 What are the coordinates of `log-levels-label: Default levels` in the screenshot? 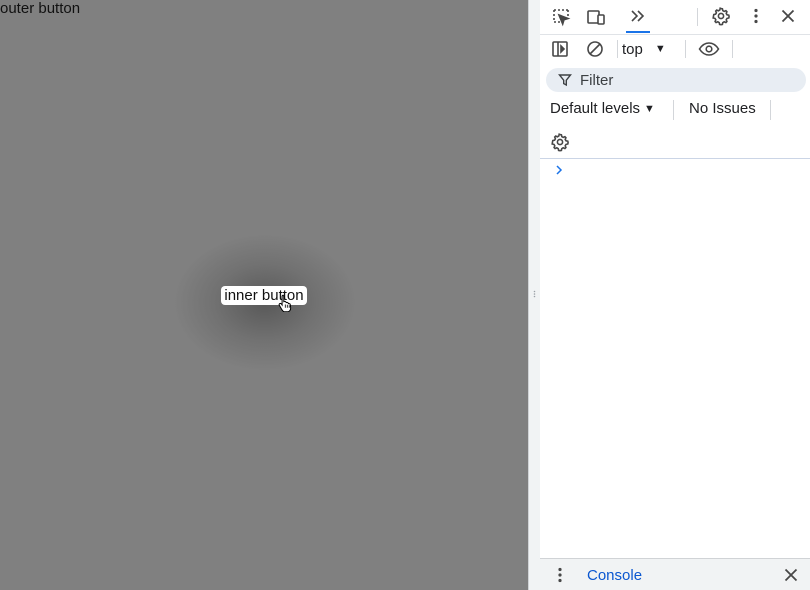 It's located at (595, 108).